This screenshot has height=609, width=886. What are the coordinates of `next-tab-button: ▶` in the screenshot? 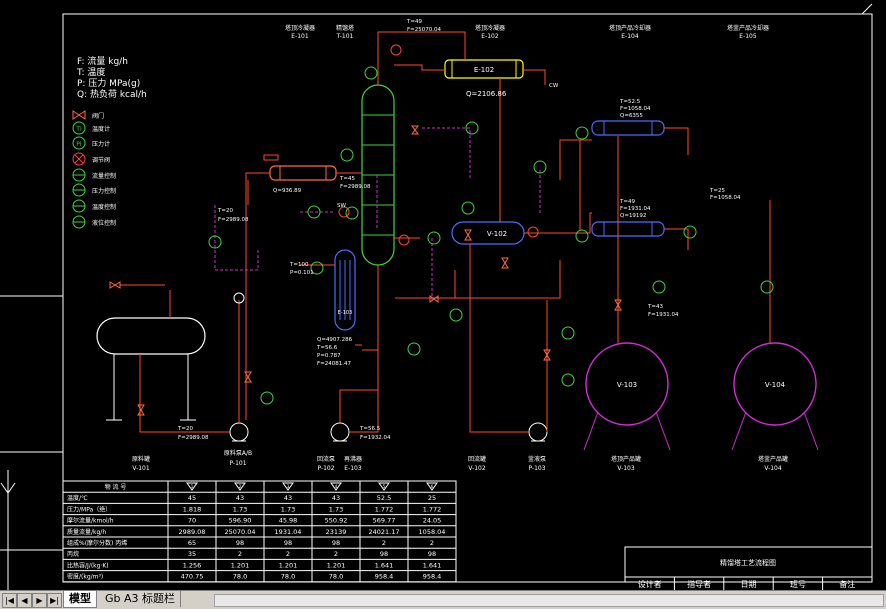 It's located at (39, 600).